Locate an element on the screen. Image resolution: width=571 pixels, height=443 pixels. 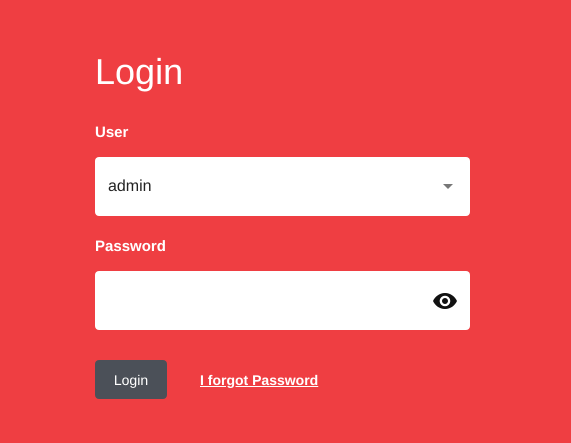
login-button: Login is located at coordinates (131, 379).